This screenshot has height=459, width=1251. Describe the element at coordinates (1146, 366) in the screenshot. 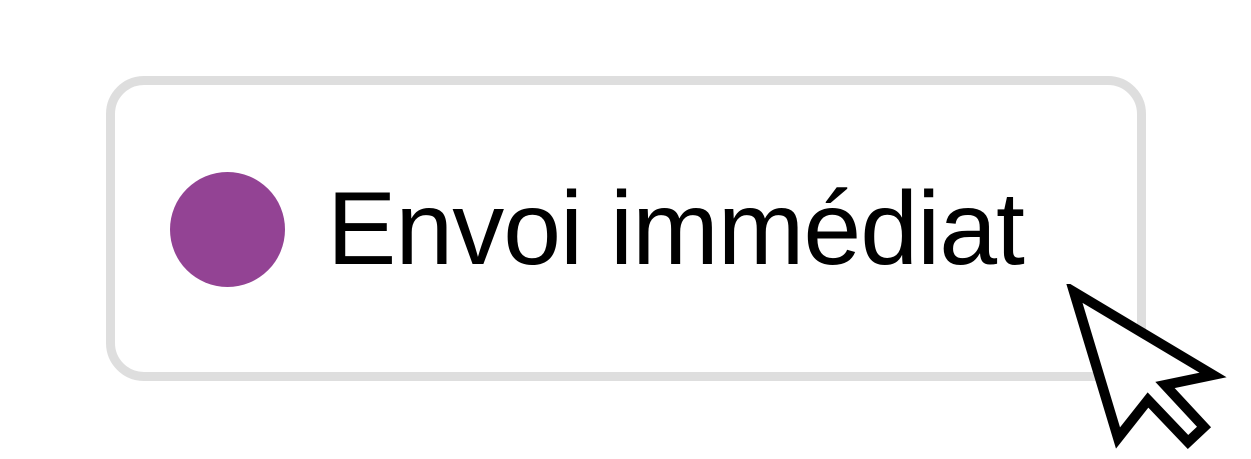

I see `arrow-pointer-icon` at that location.